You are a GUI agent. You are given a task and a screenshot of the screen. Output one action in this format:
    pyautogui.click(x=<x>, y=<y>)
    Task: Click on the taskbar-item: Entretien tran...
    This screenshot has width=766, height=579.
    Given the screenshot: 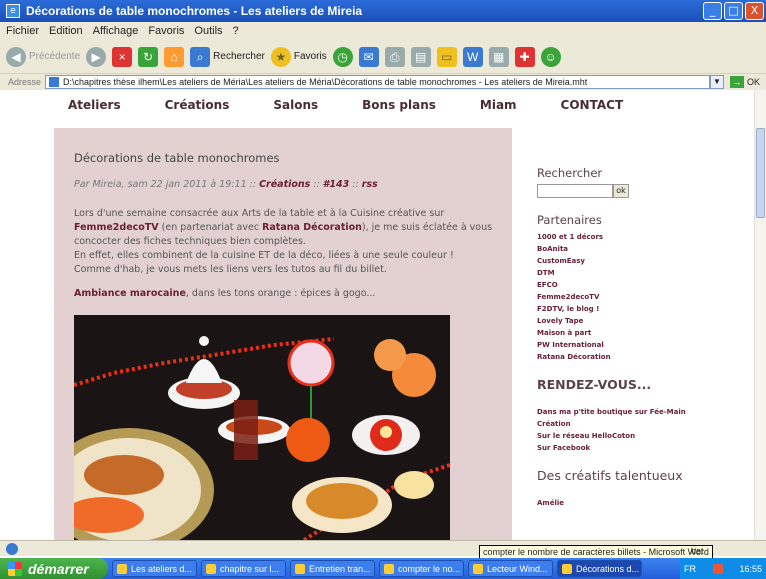 What is the action you would take?
    pyautogui.click(x=332, y=568)
    